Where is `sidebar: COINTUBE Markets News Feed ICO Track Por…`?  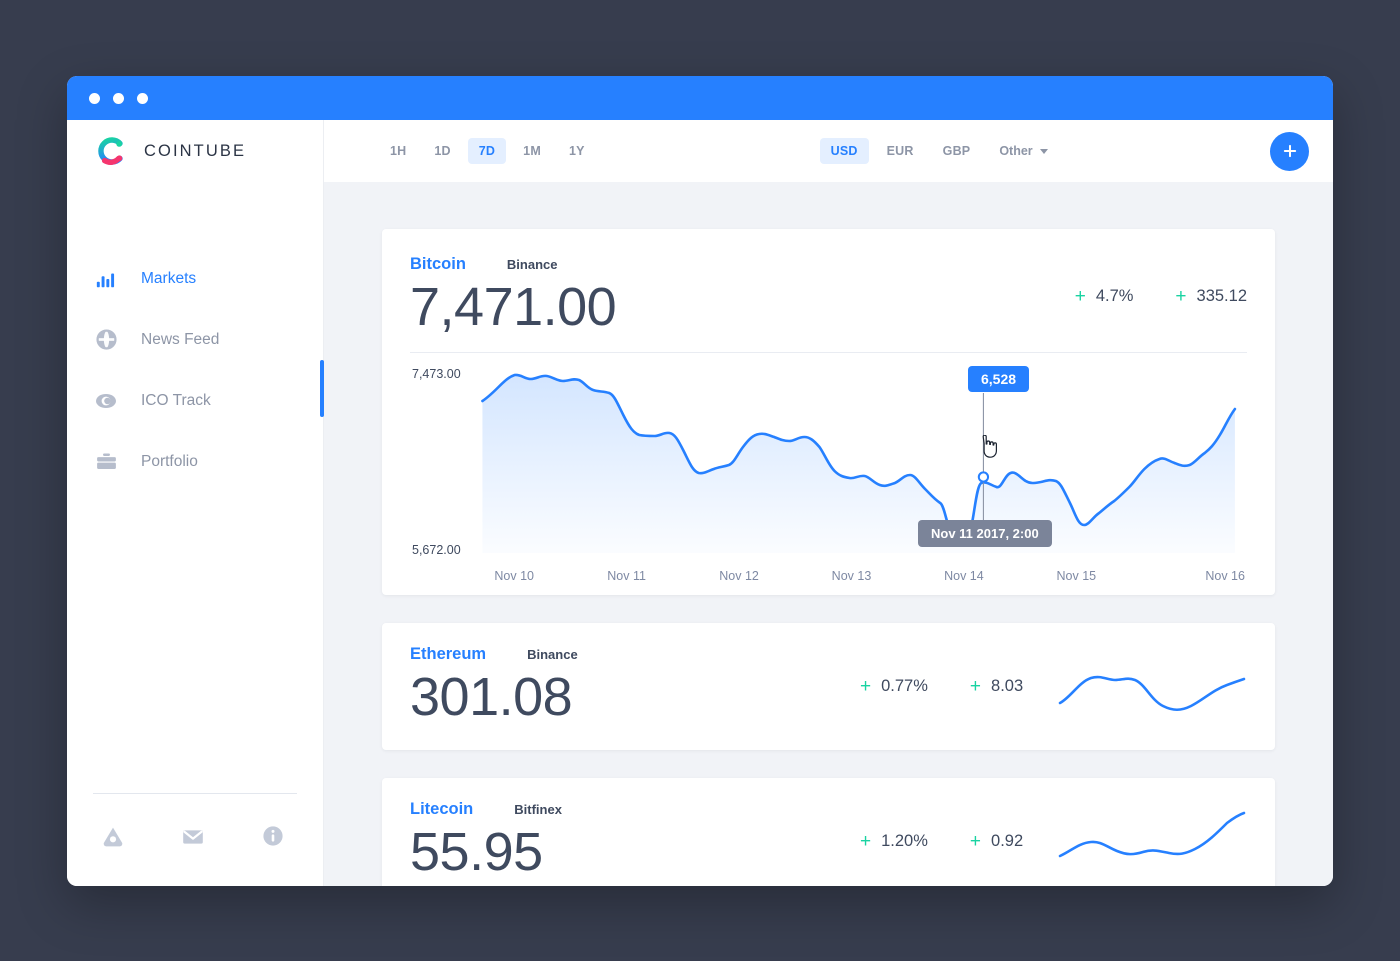
sidebar: COINTUBE Markets News Feed ICO Track Por… is located at coordinates (195, 503).